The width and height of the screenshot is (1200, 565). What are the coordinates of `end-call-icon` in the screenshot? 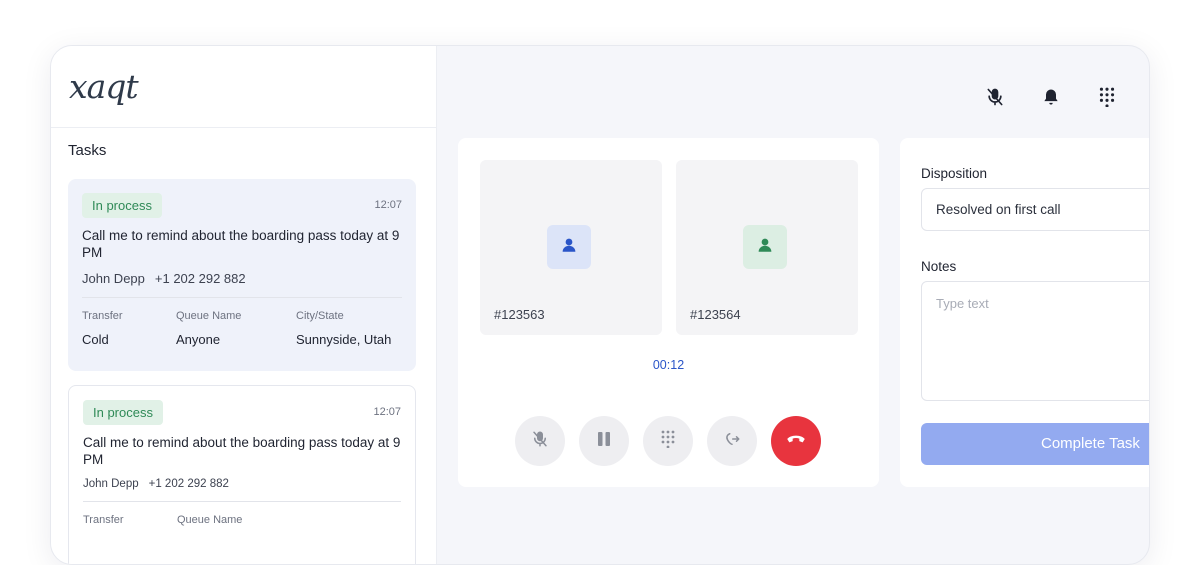 It's located at (796, 441).